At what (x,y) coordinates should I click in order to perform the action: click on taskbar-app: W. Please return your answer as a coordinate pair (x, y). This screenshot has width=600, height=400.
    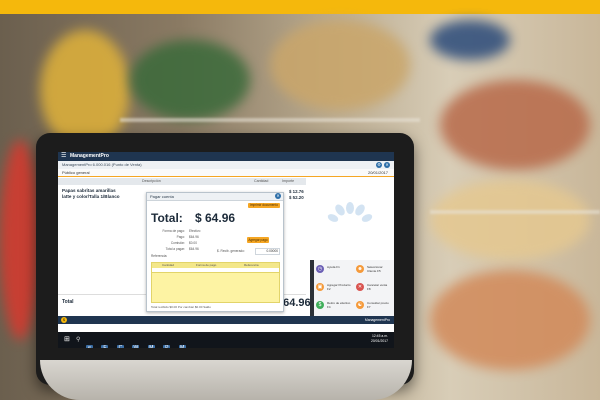
    Looking at the image, I should click on (136, 346).